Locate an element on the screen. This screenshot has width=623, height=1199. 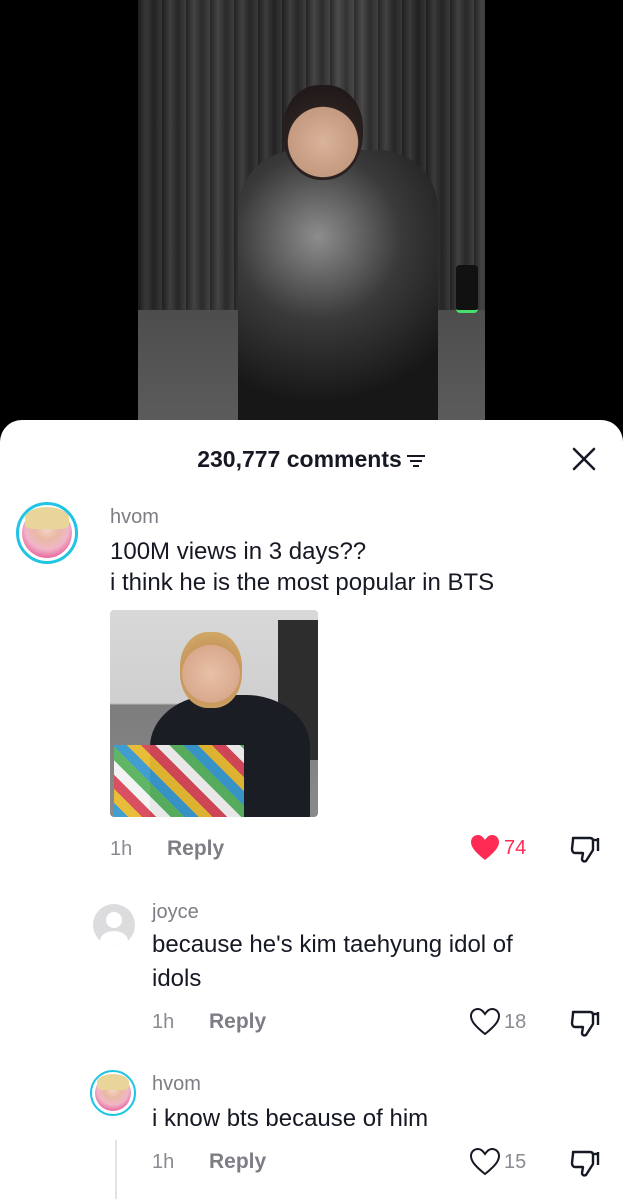
comment-username: joyce is located at coordinates (175, 912).